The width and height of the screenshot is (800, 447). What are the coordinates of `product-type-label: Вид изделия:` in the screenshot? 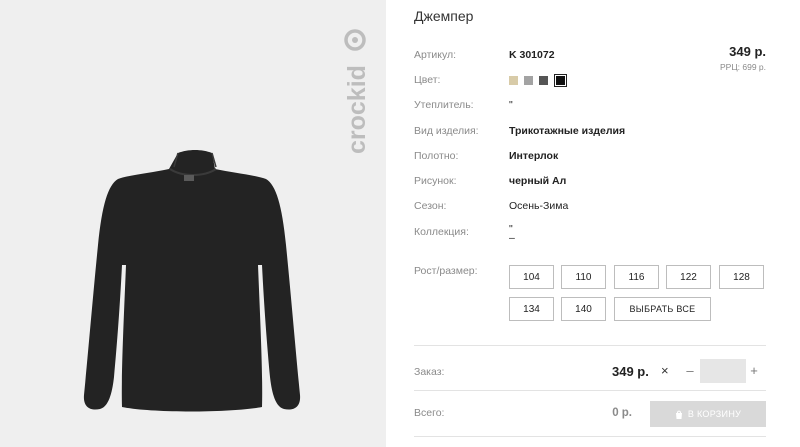 It's located at (446, 131).